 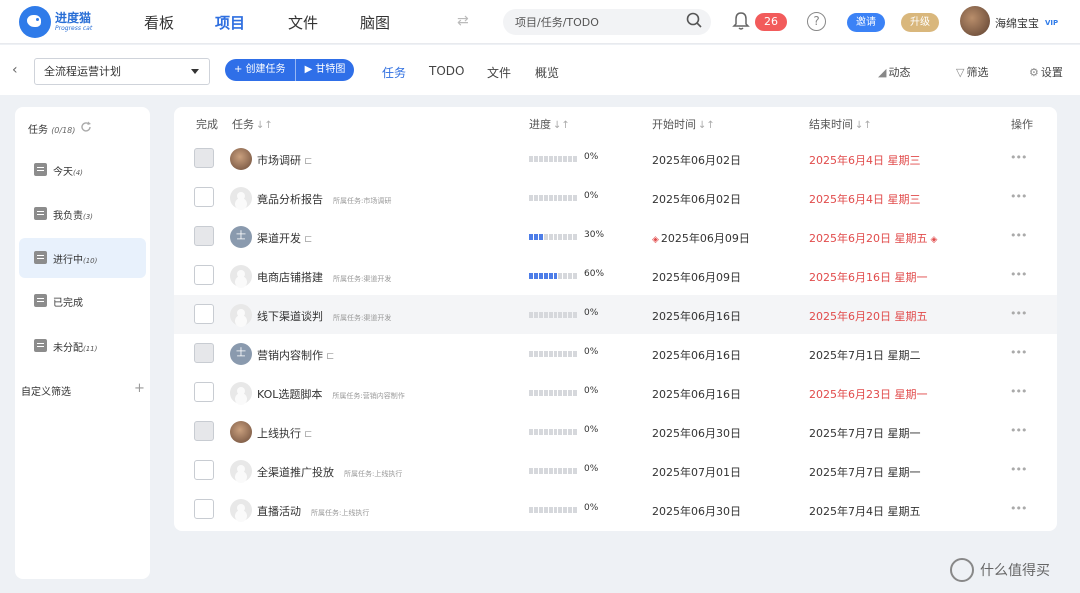 What do you see at coordinates (499, 72) in the screenshot?
I see `tab-files: 文件` at bounding box center [499, 72].